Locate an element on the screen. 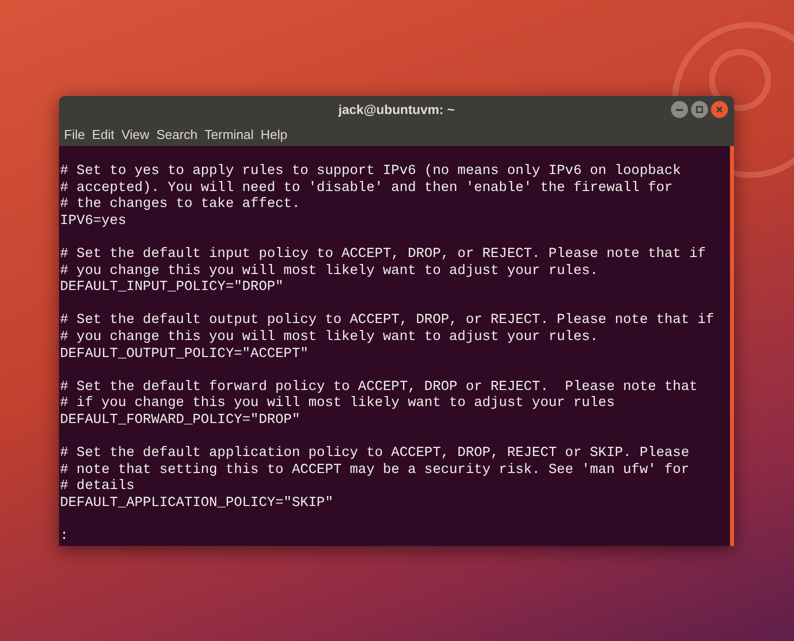 The image size is (794, 641). terminal-line: # Set to yes to apply rules to support IPv6 (no means only IPv6 on loopback is located at coordinates (371, 172).